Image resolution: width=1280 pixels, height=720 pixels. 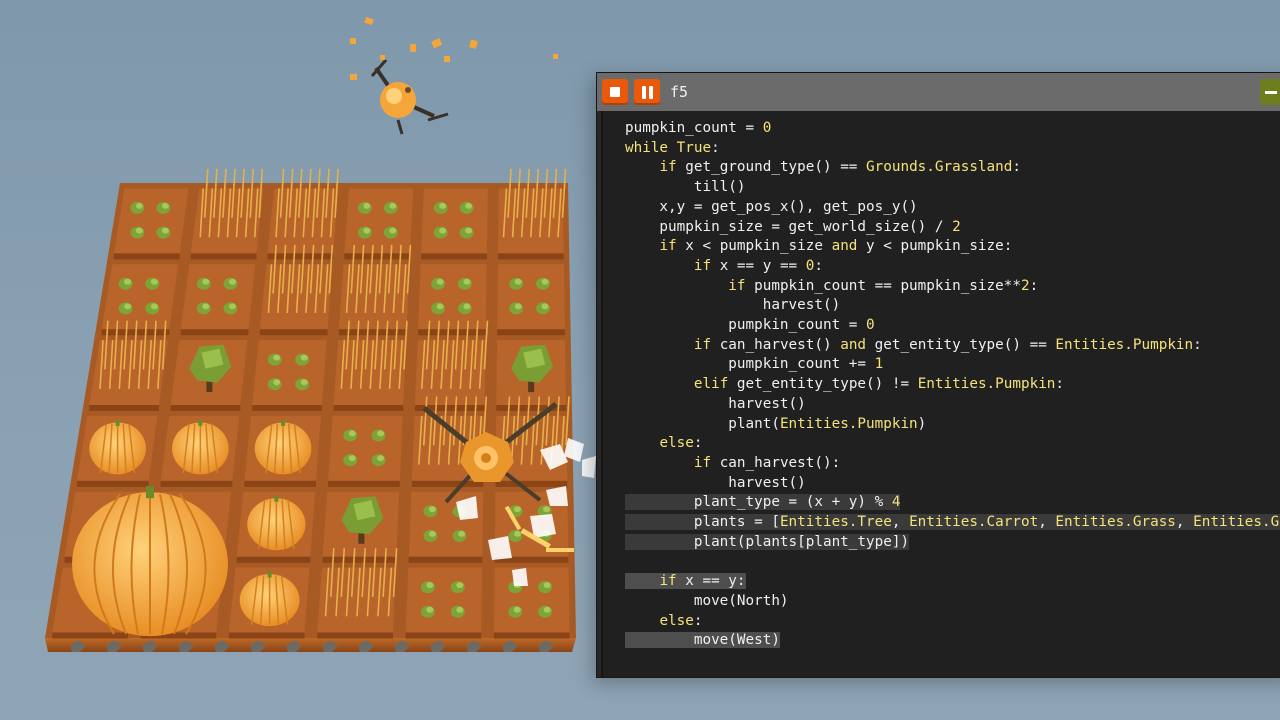 I want to click on stop-icon, so click(x=615, y=92).